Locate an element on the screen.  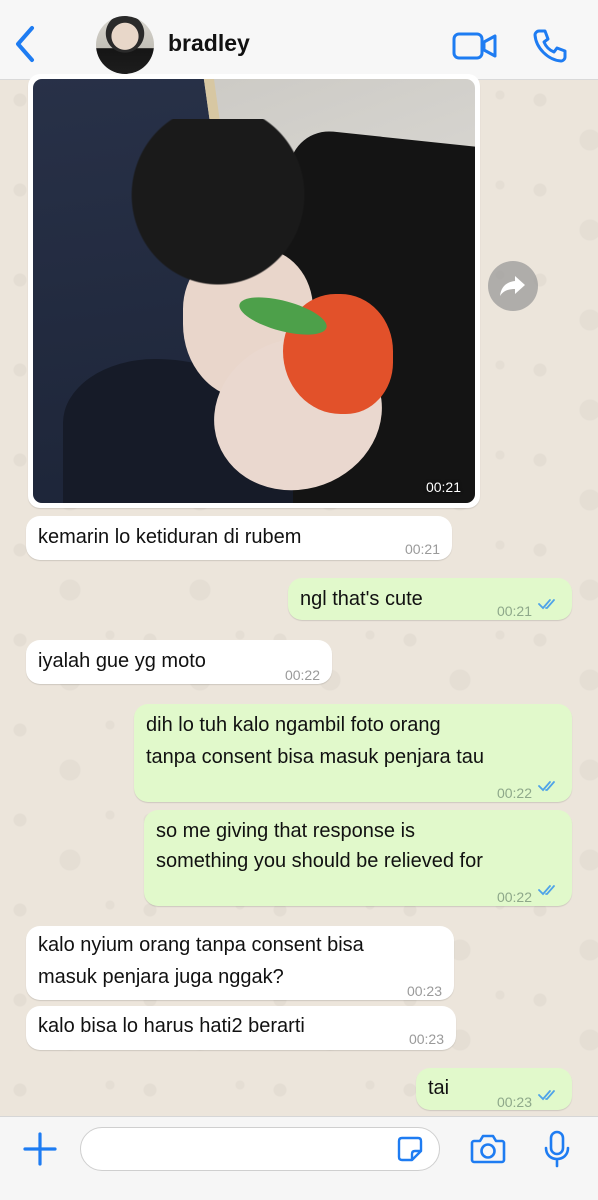
phone-icon is located at coordinates (550, 46).